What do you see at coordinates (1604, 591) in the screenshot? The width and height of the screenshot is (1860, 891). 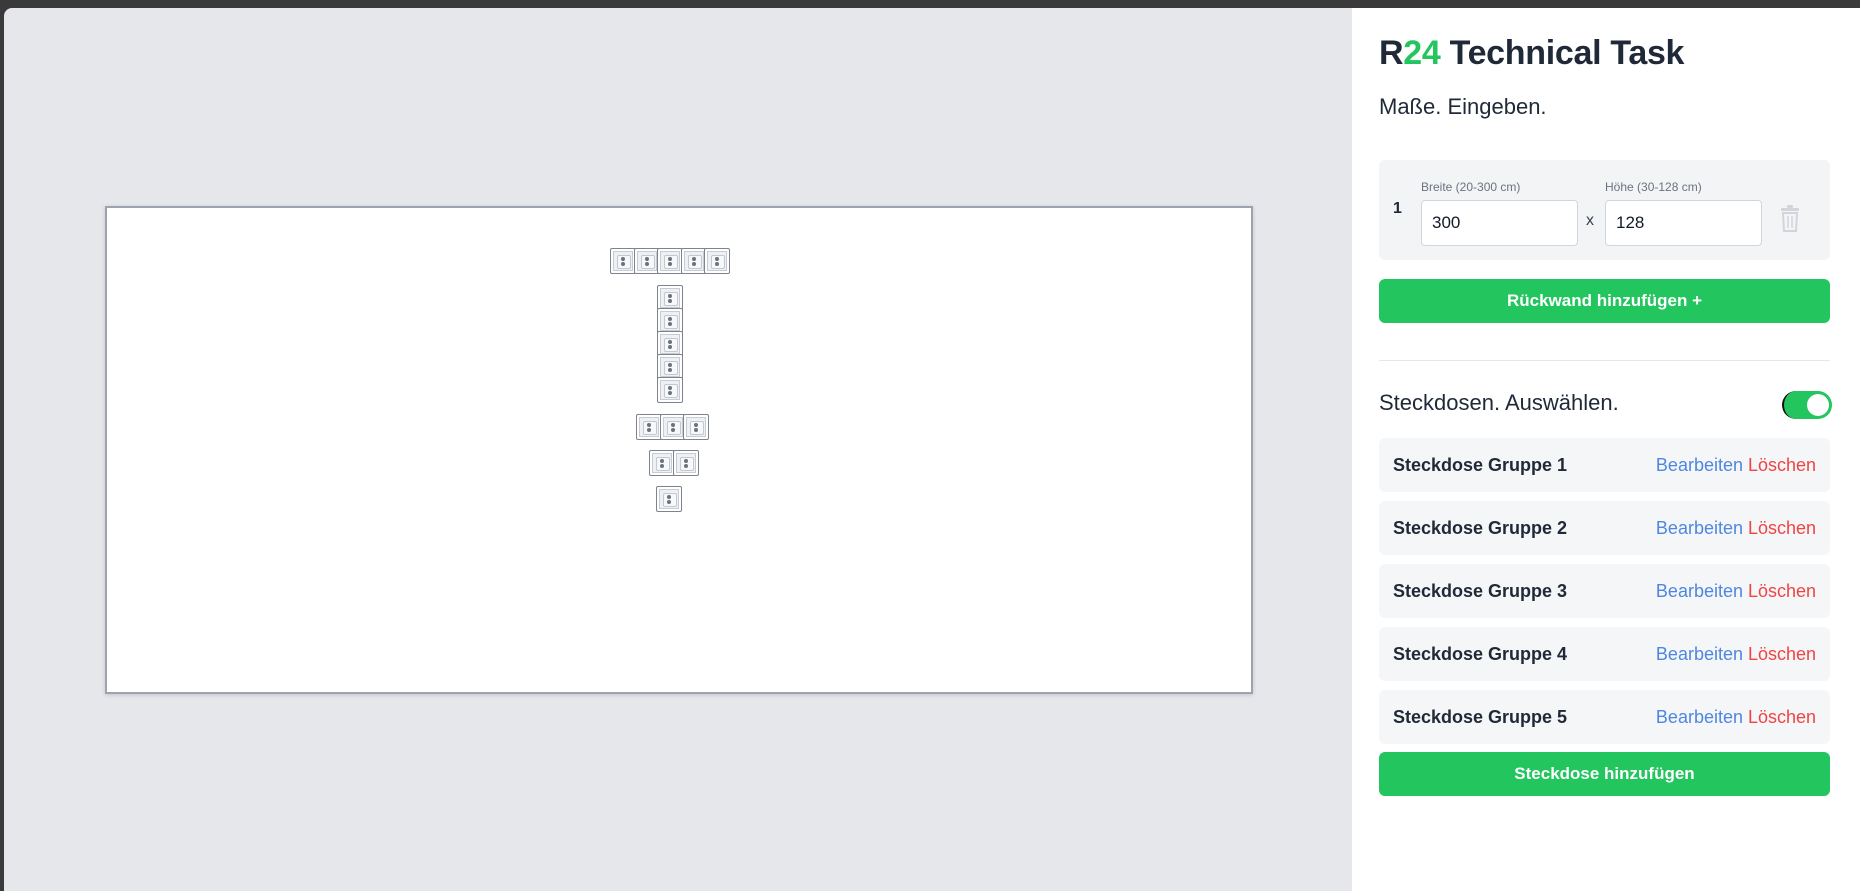 I see `socket-group-item: Steckdose Gruppe 3 Bearbeiten Löschen` at bounding box center [1604, 591].